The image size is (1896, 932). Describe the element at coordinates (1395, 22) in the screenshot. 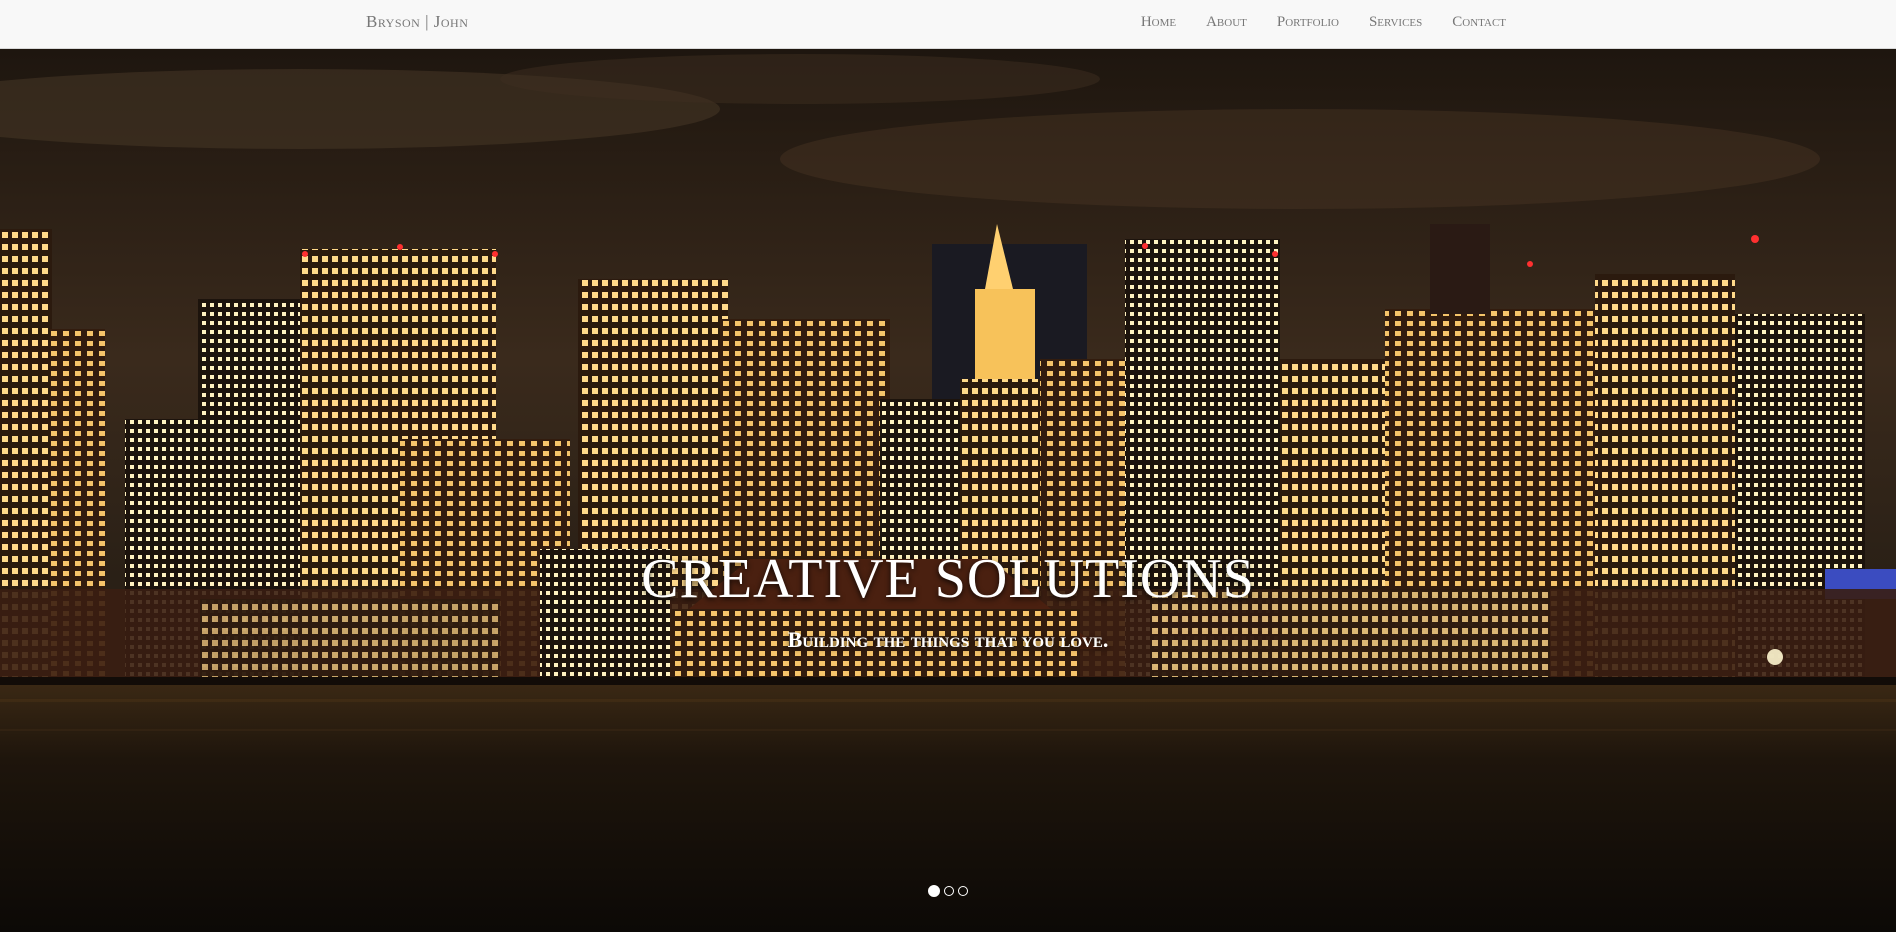

I see `nav-link-services: Services` at that location.